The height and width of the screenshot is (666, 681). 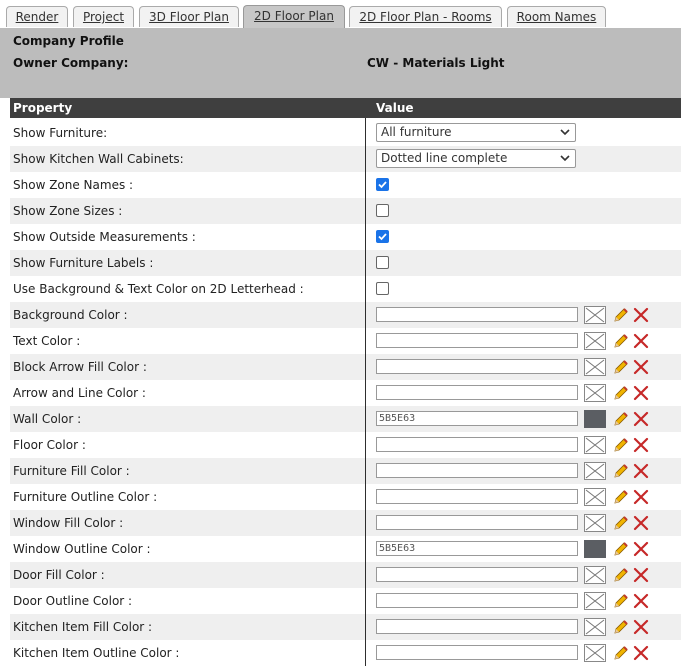 What do you see at coordinates (425, 16) in the screenshot?
I see `tab-2d-floor-plan-rooms: 2D Floor Plan - Rooms` at bounding box center [425, 16].